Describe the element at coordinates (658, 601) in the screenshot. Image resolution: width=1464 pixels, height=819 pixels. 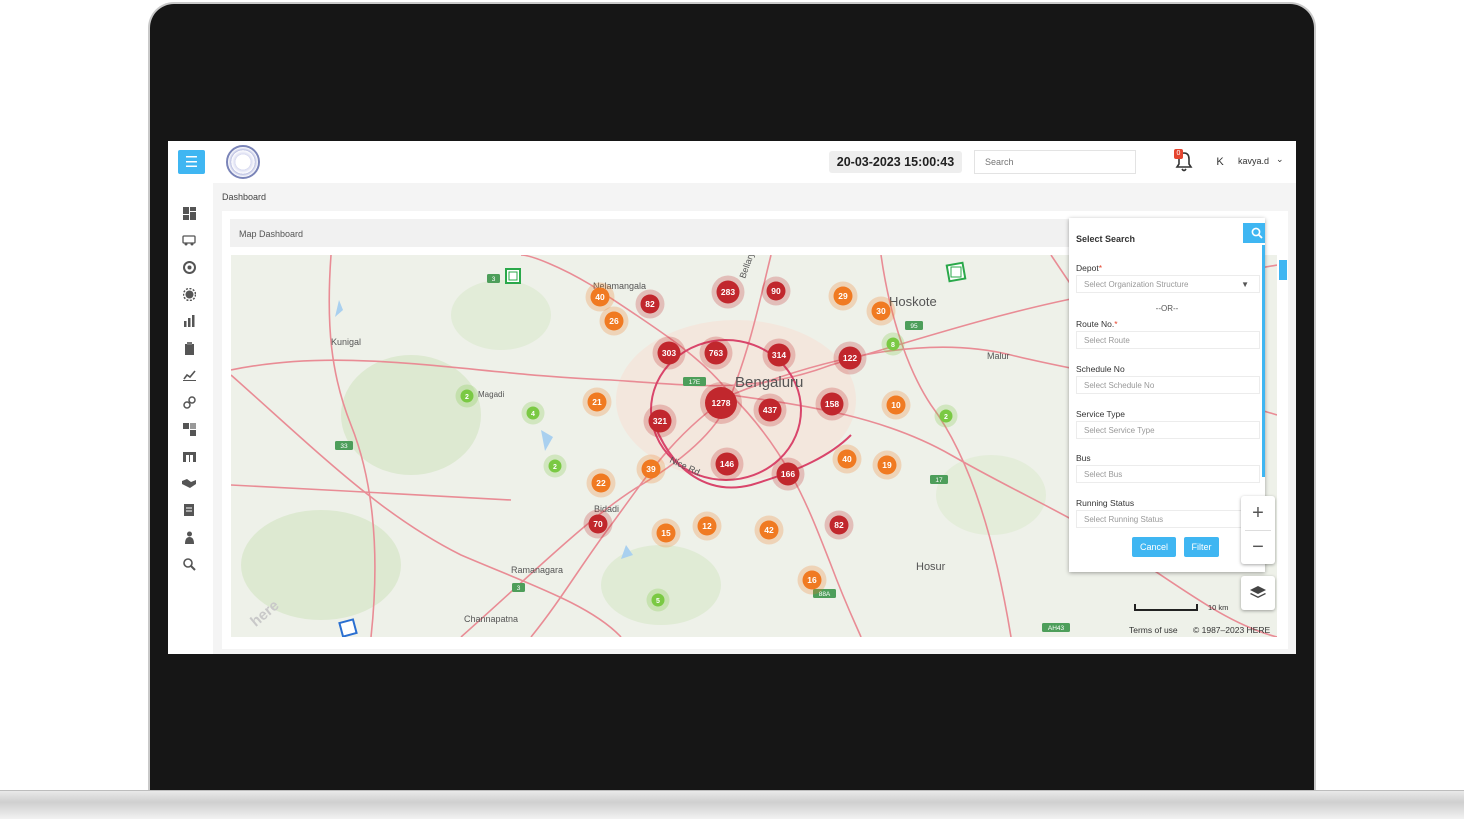
I see `cluster-count: 5` at that location.